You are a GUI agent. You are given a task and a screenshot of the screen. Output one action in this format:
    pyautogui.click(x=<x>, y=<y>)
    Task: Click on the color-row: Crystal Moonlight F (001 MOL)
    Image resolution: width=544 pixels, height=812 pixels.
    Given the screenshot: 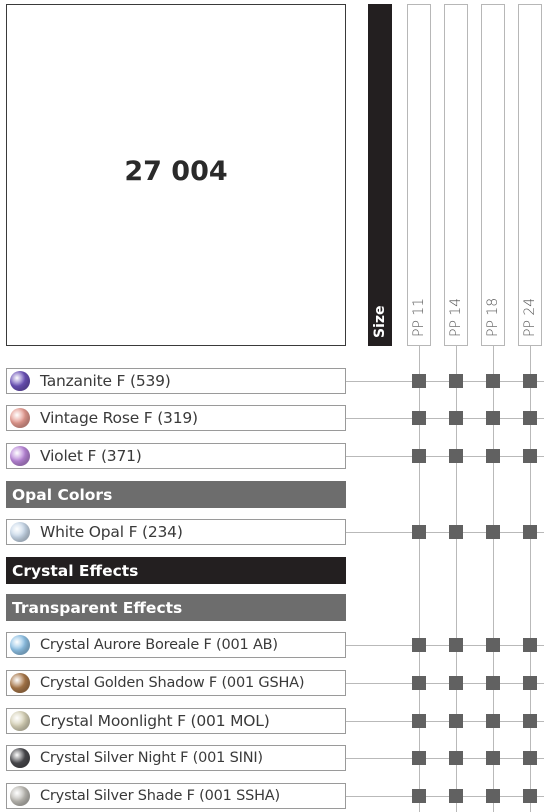 What is the action you would take?
    pyautogui.click(x=176, y=721)
    